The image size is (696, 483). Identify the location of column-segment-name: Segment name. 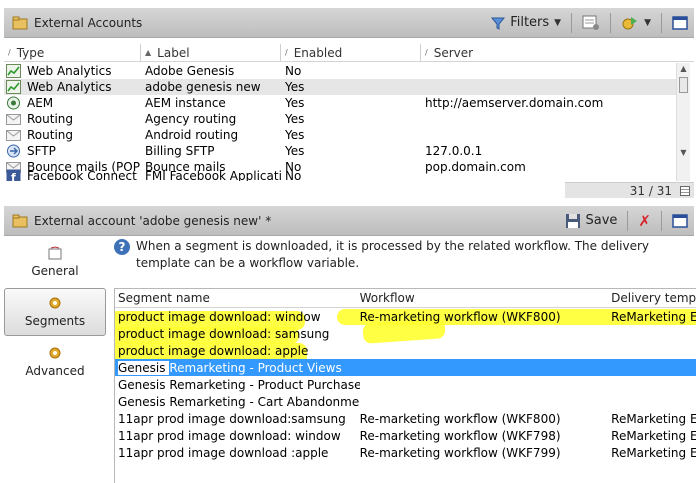
(237, 298).